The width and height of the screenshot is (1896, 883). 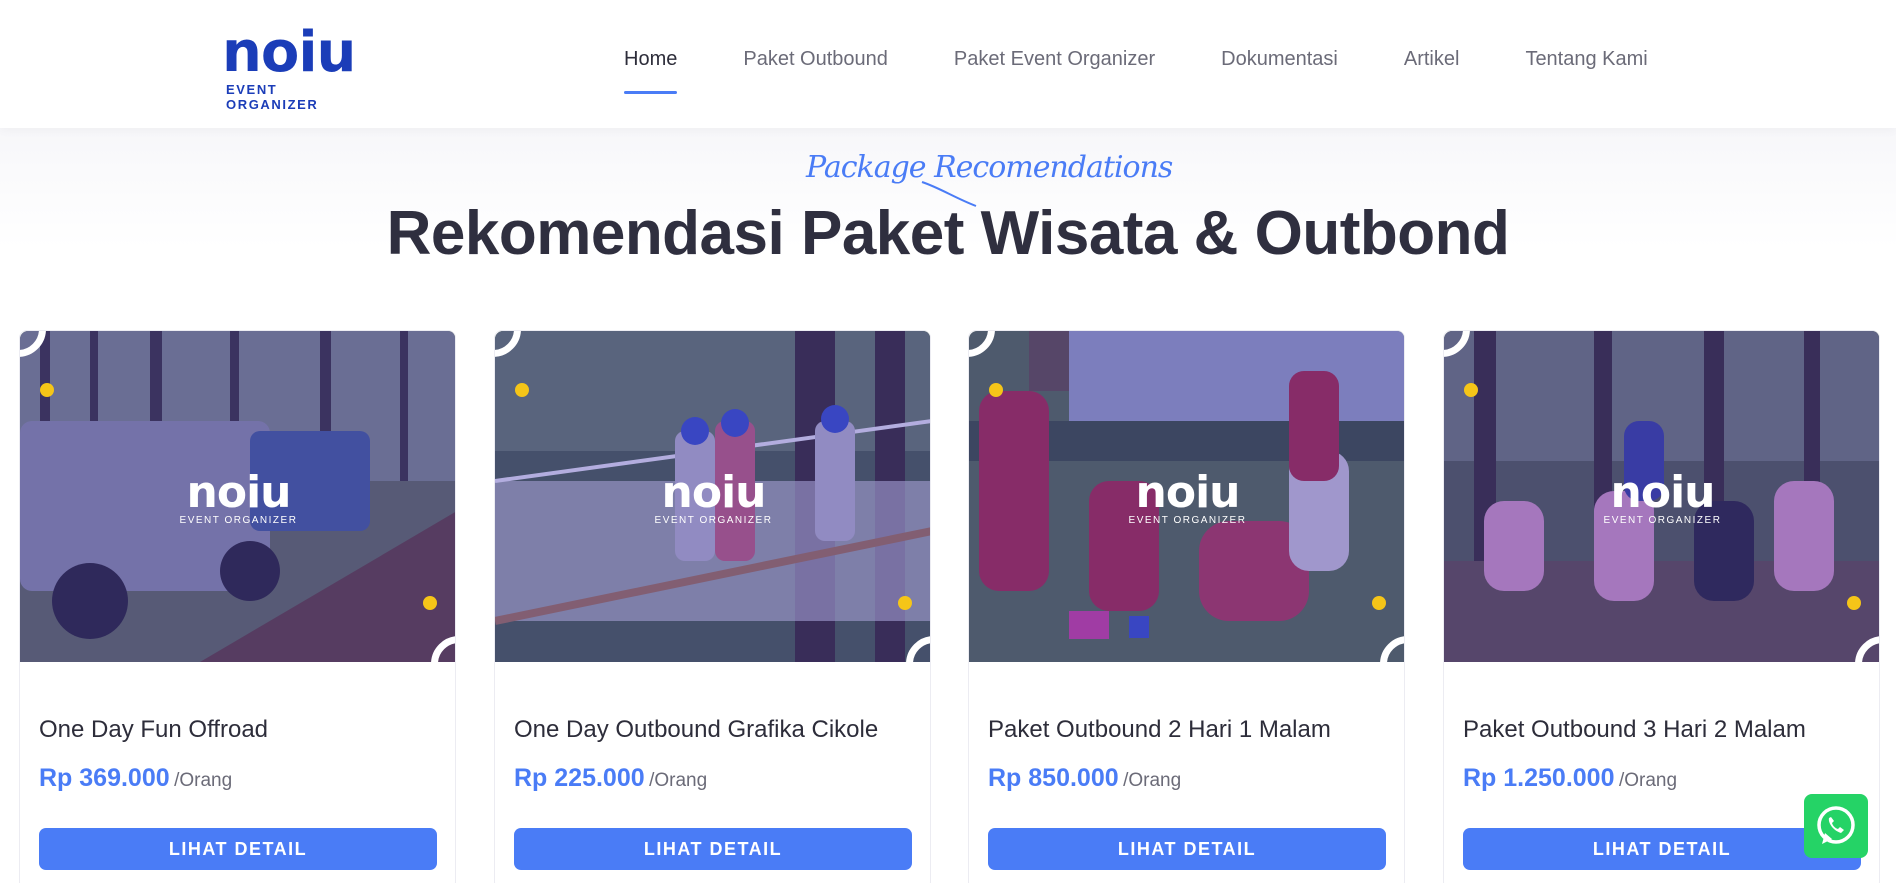 What do you see at coordinates (1054, 68) in the screenshot?
I see `nav-paket-event-organizer: Paket Event Organizer` at bounding box center [1054, 68].